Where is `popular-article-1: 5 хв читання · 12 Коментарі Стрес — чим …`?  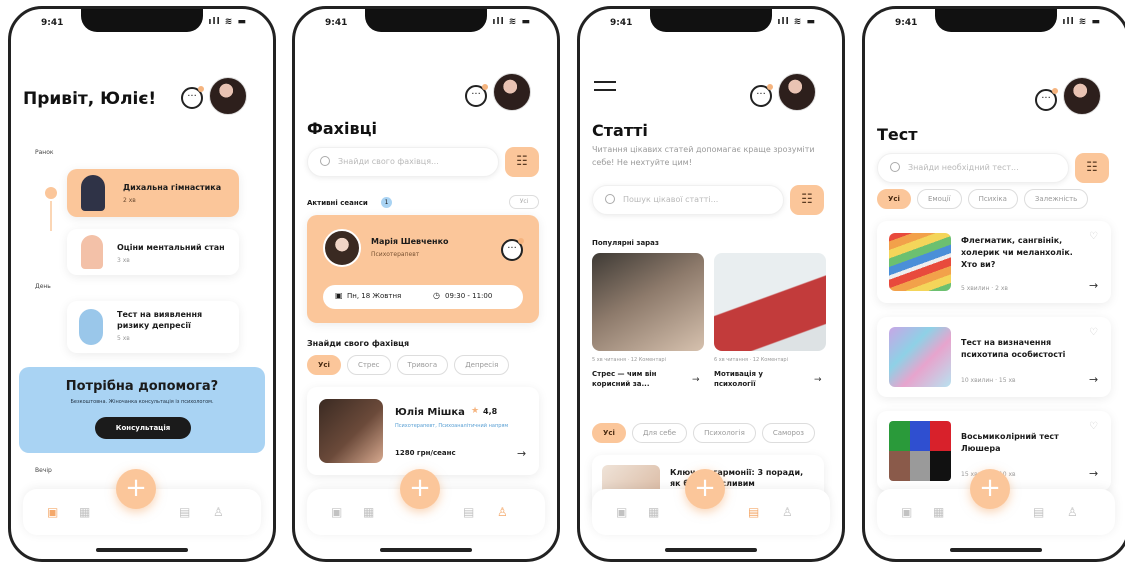
popular-article-1: 5 хв читання · 12 Коментарі Стрес — чим … is located at coordinates (648, 328).